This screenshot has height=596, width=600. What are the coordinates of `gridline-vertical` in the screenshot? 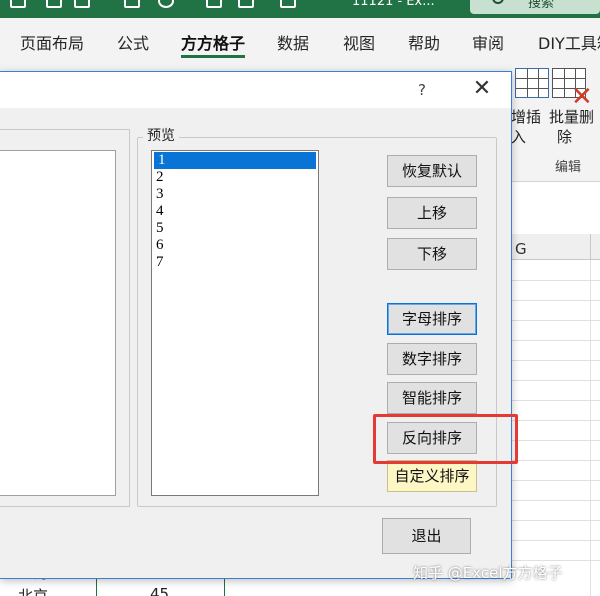 It's located at (590, 428).